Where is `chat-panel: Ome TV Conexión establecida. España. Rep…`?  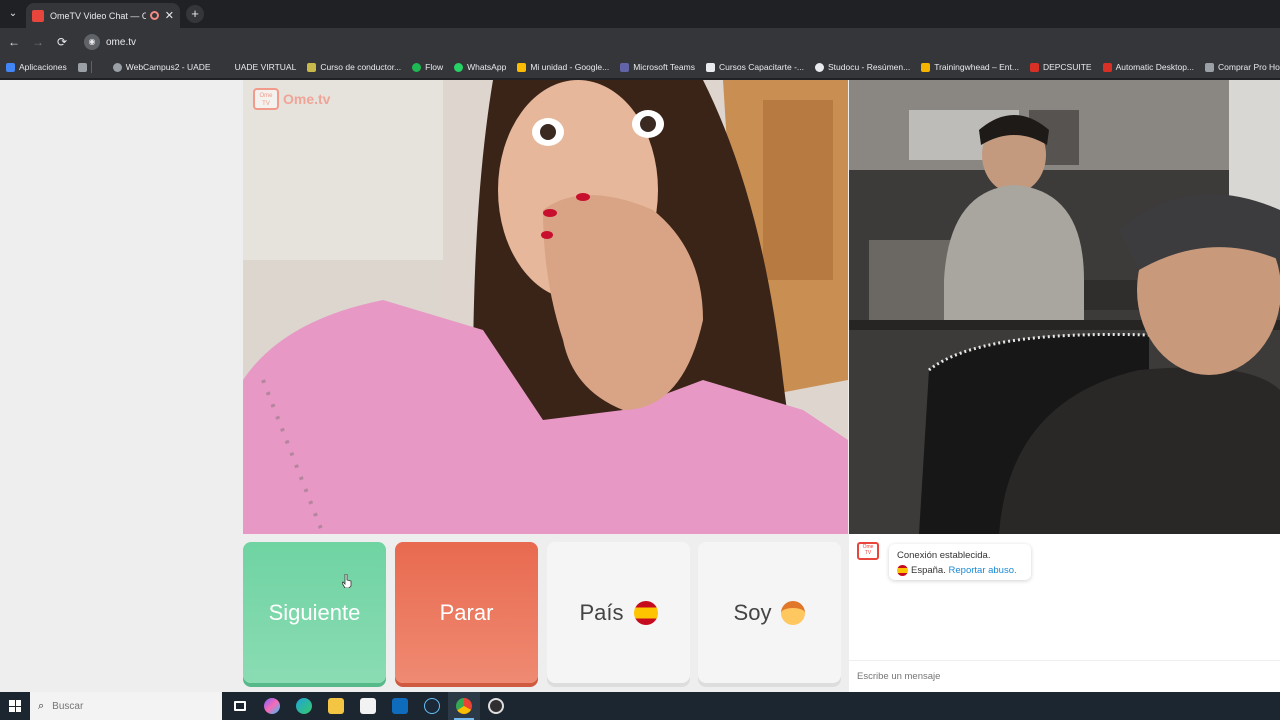
chat-panel: Ome TV Conexión establecida. España. Rep… is located at coordinates (1064, 613).